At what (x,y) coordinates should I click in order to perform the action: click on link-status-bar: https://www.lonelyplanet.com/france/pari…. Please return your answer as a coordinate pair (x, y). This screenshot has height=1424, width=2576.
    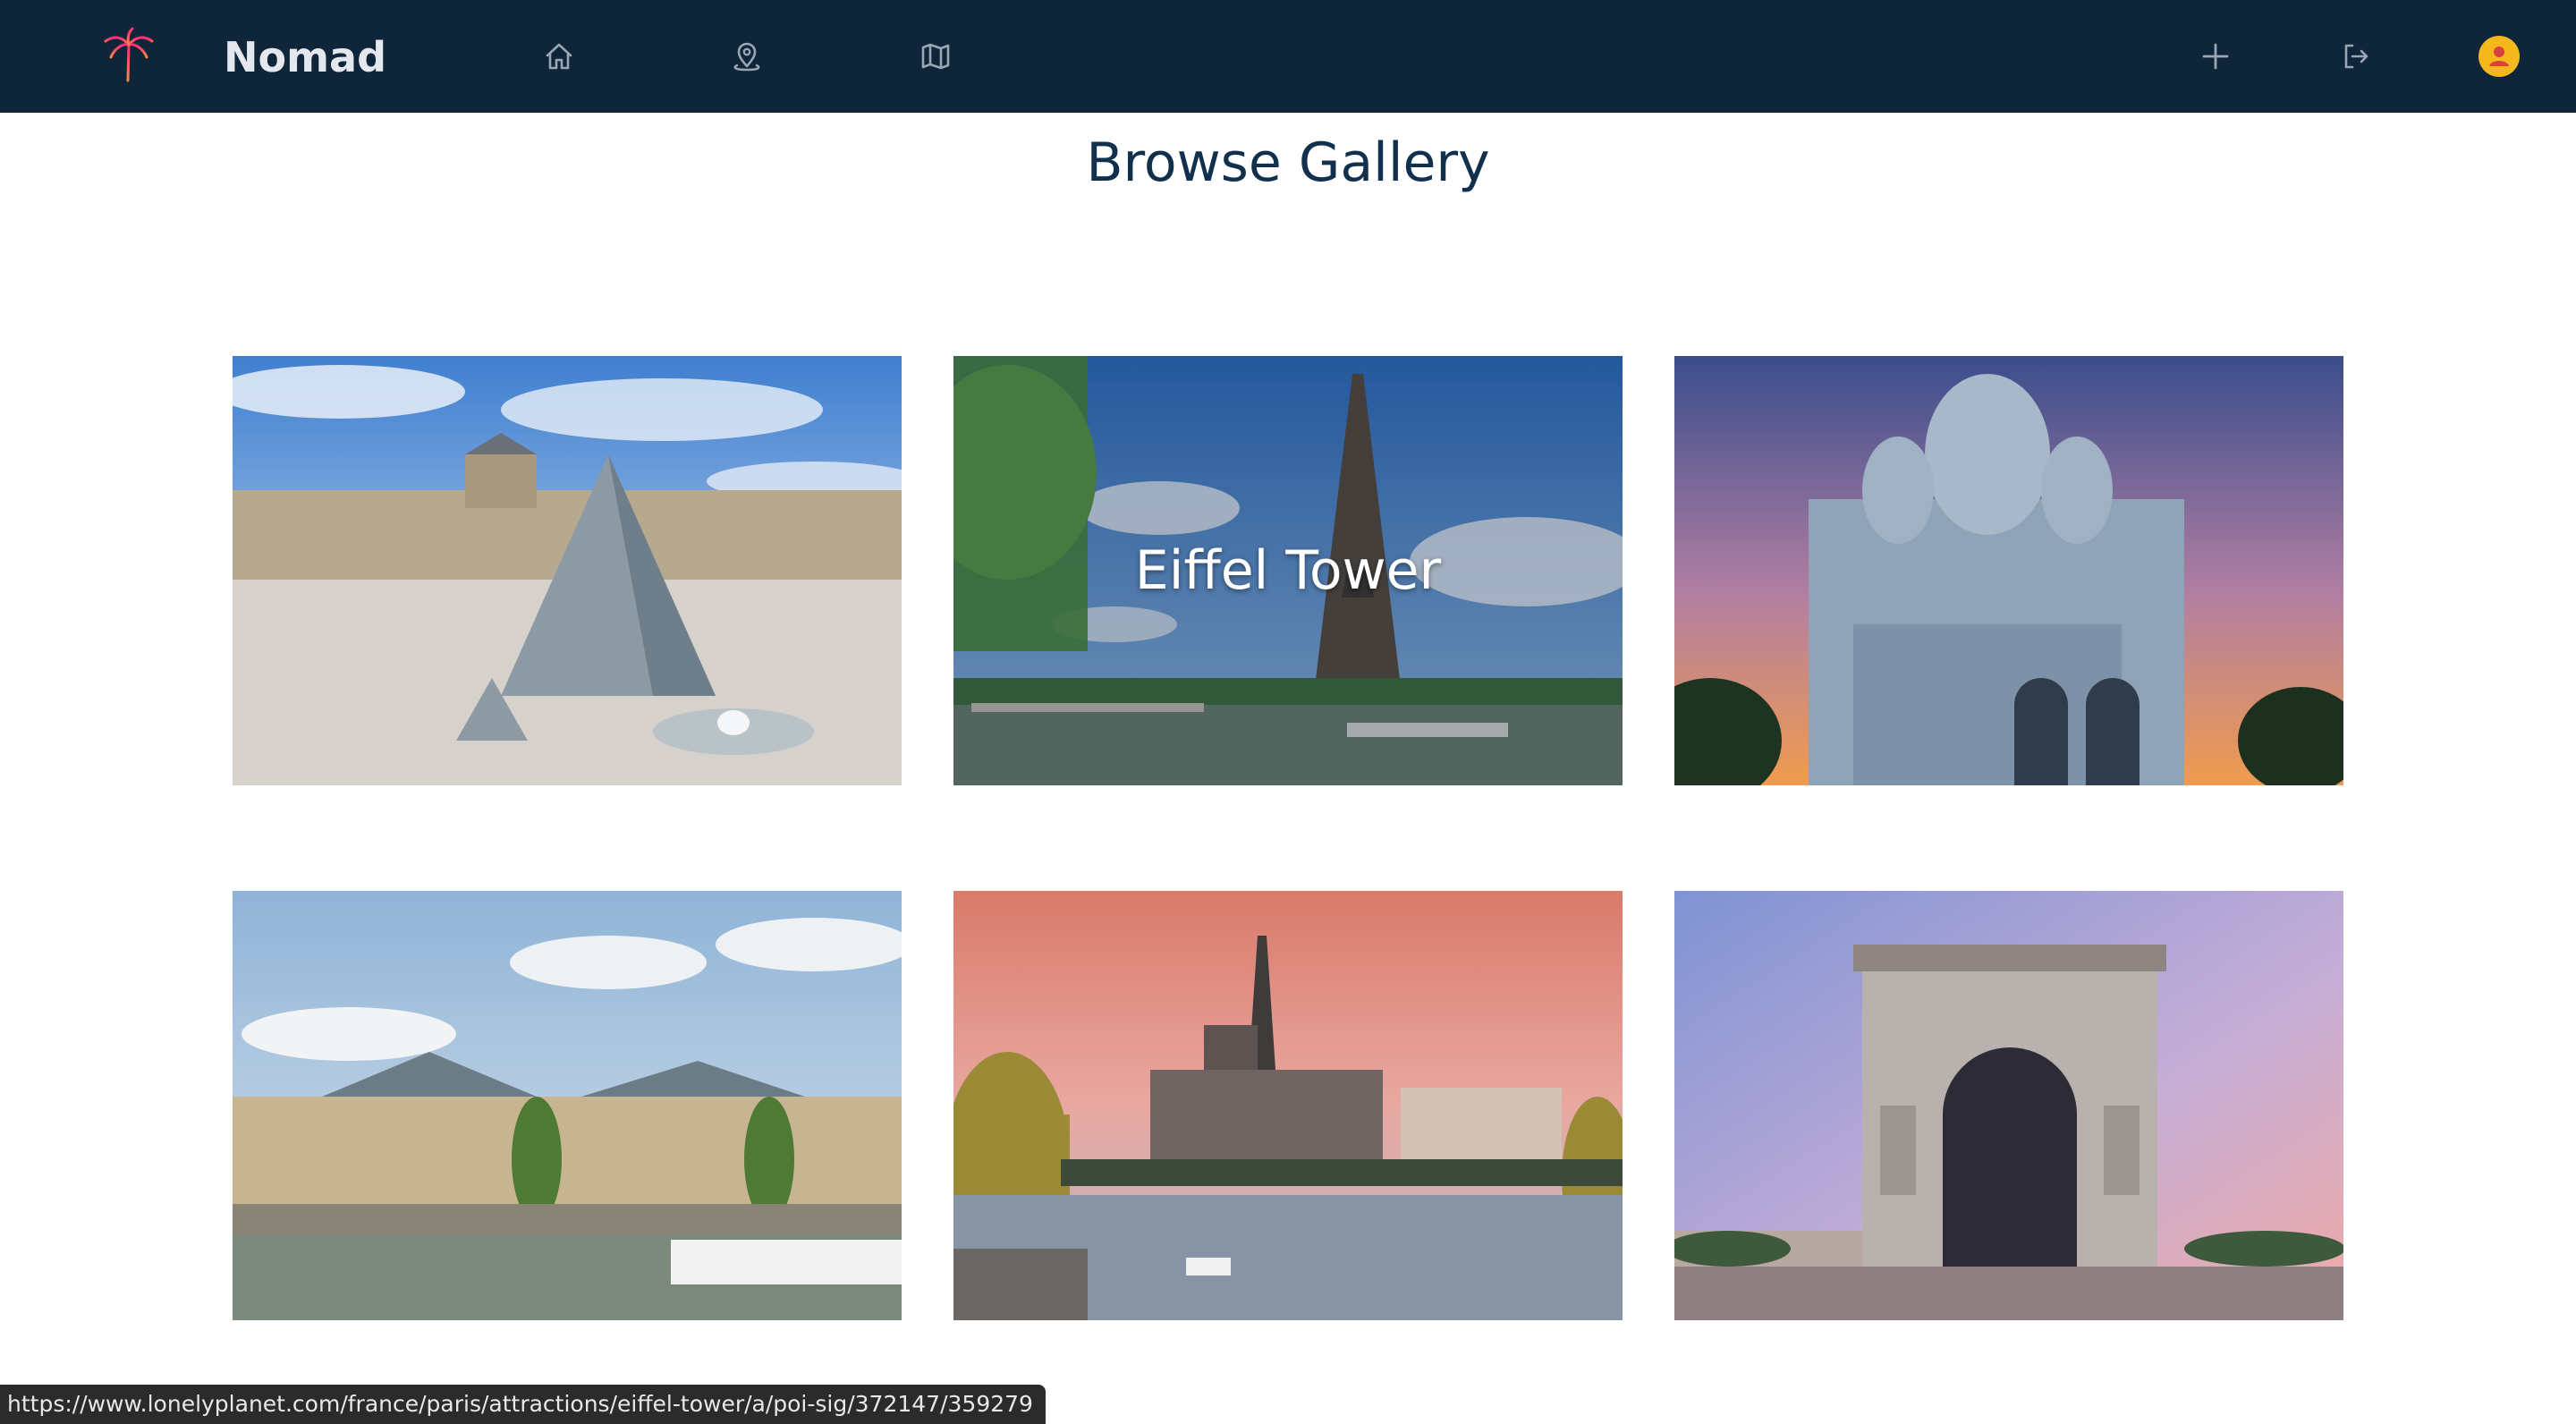
    Looking at the image, I should click on (523, 1404).